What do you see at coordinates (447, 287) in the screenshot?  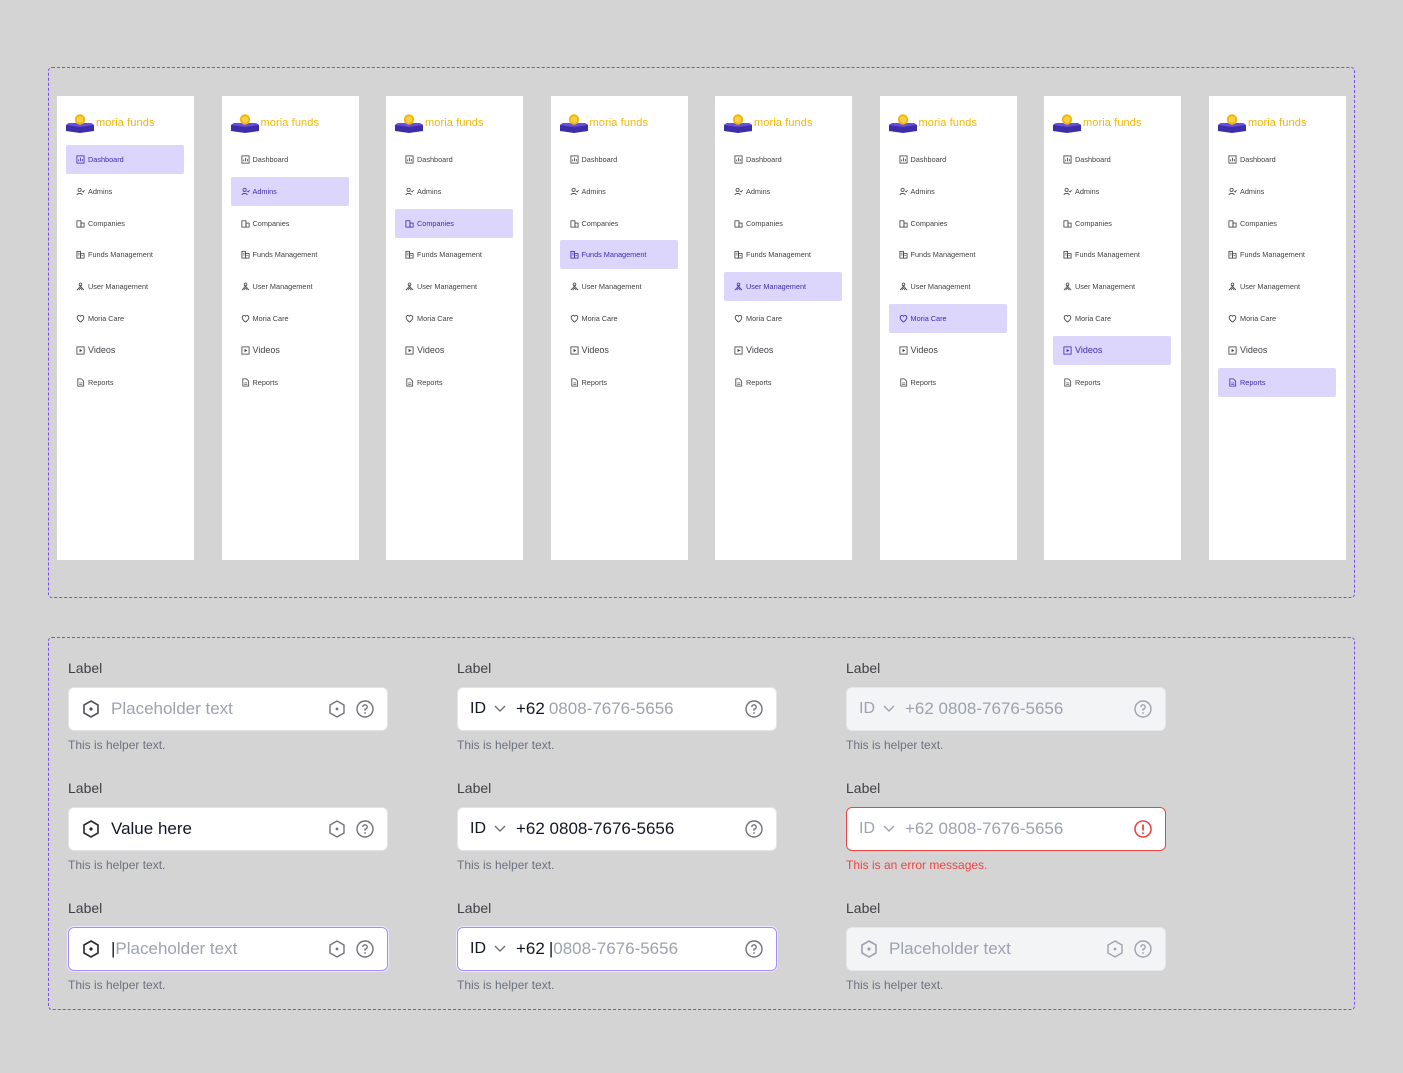 I see `sidebar-item-label: User Management` at bounding box center [447, 287].